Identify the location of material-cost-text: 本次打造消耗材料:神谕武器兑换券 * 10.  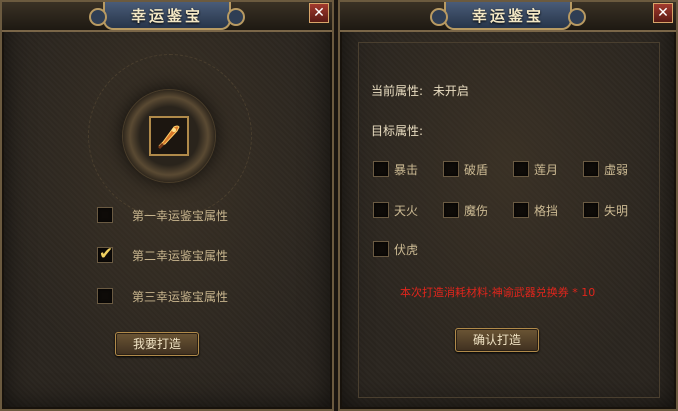
(498, 292).